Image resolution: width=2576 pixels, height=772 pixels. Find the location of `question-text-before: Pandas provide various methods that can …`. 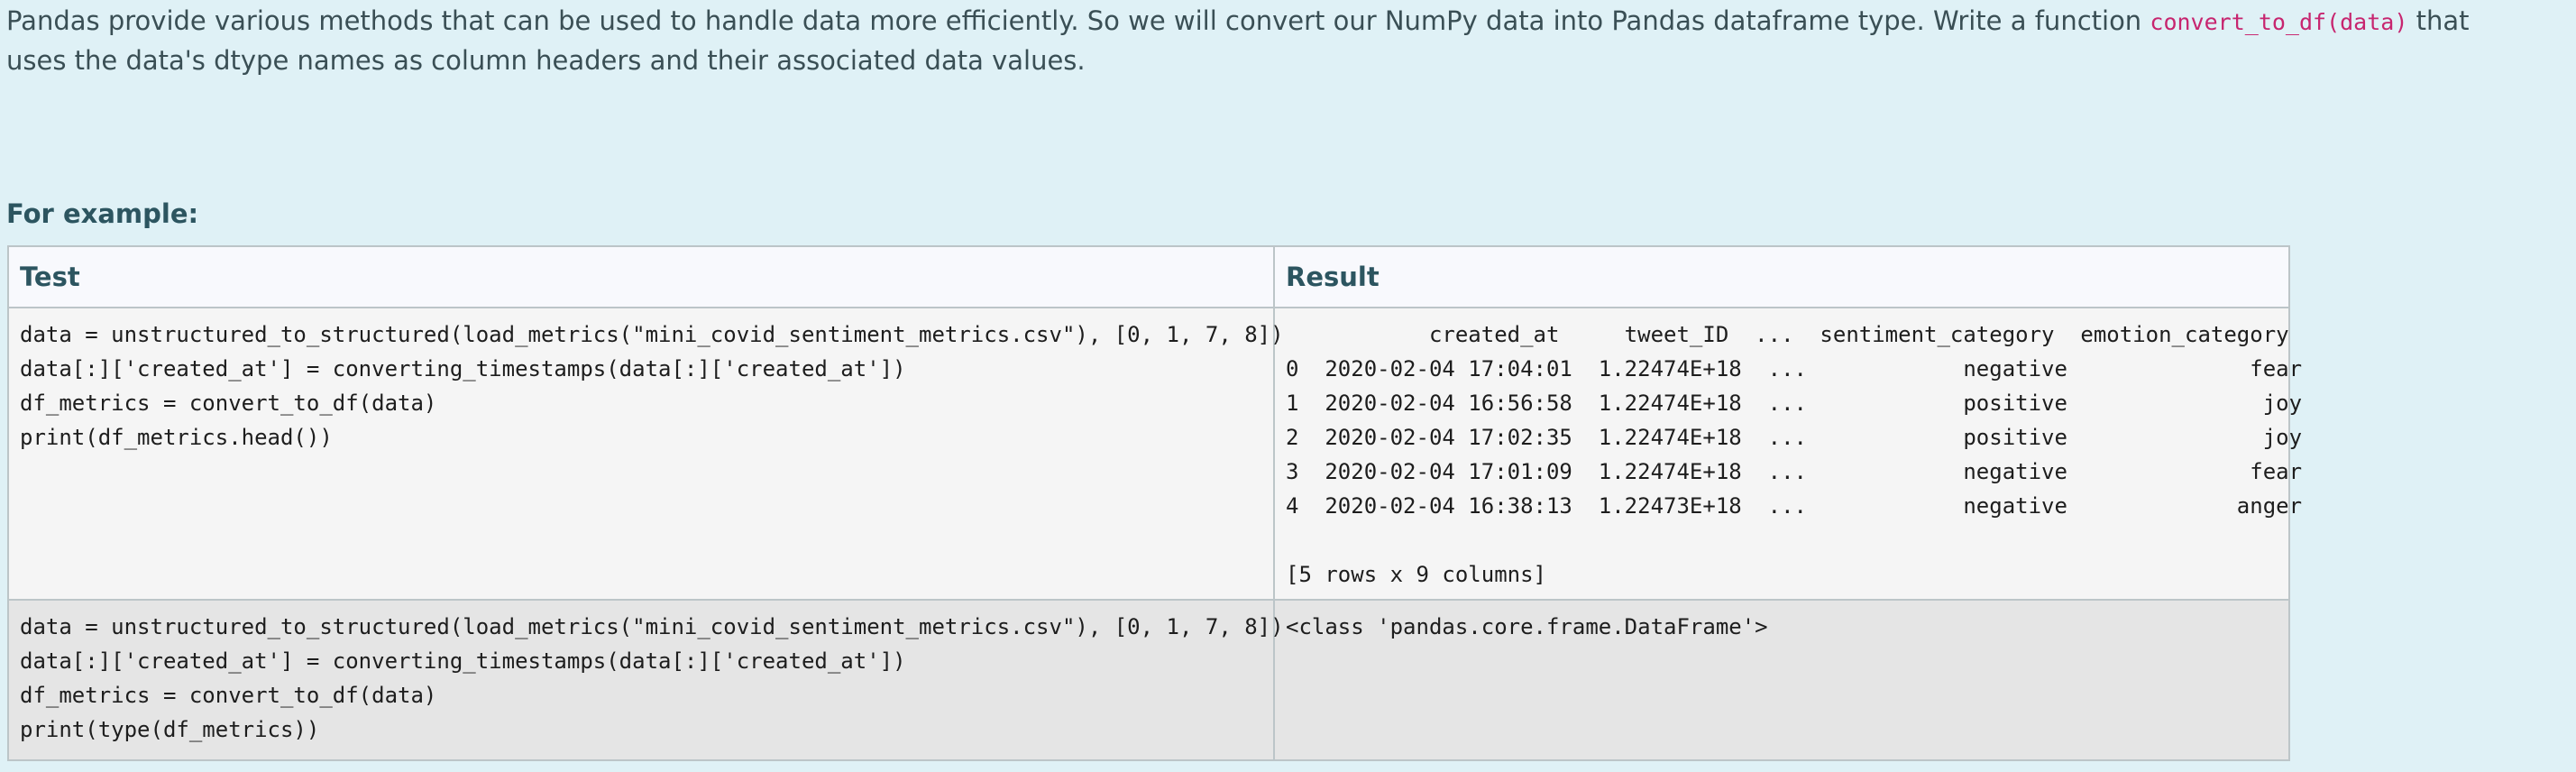

question-text-before: Pandas provide various methods that can … is located at coordinates (1078, 20).